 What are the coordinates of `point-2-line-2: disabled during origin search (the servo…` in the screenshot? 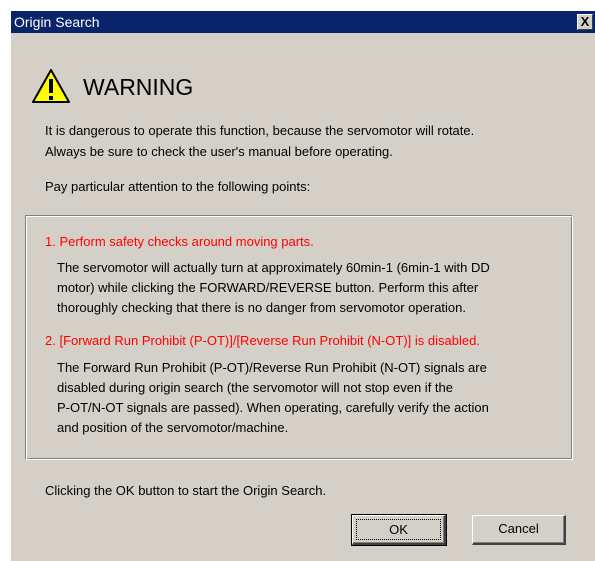 It's located at (255, 387).